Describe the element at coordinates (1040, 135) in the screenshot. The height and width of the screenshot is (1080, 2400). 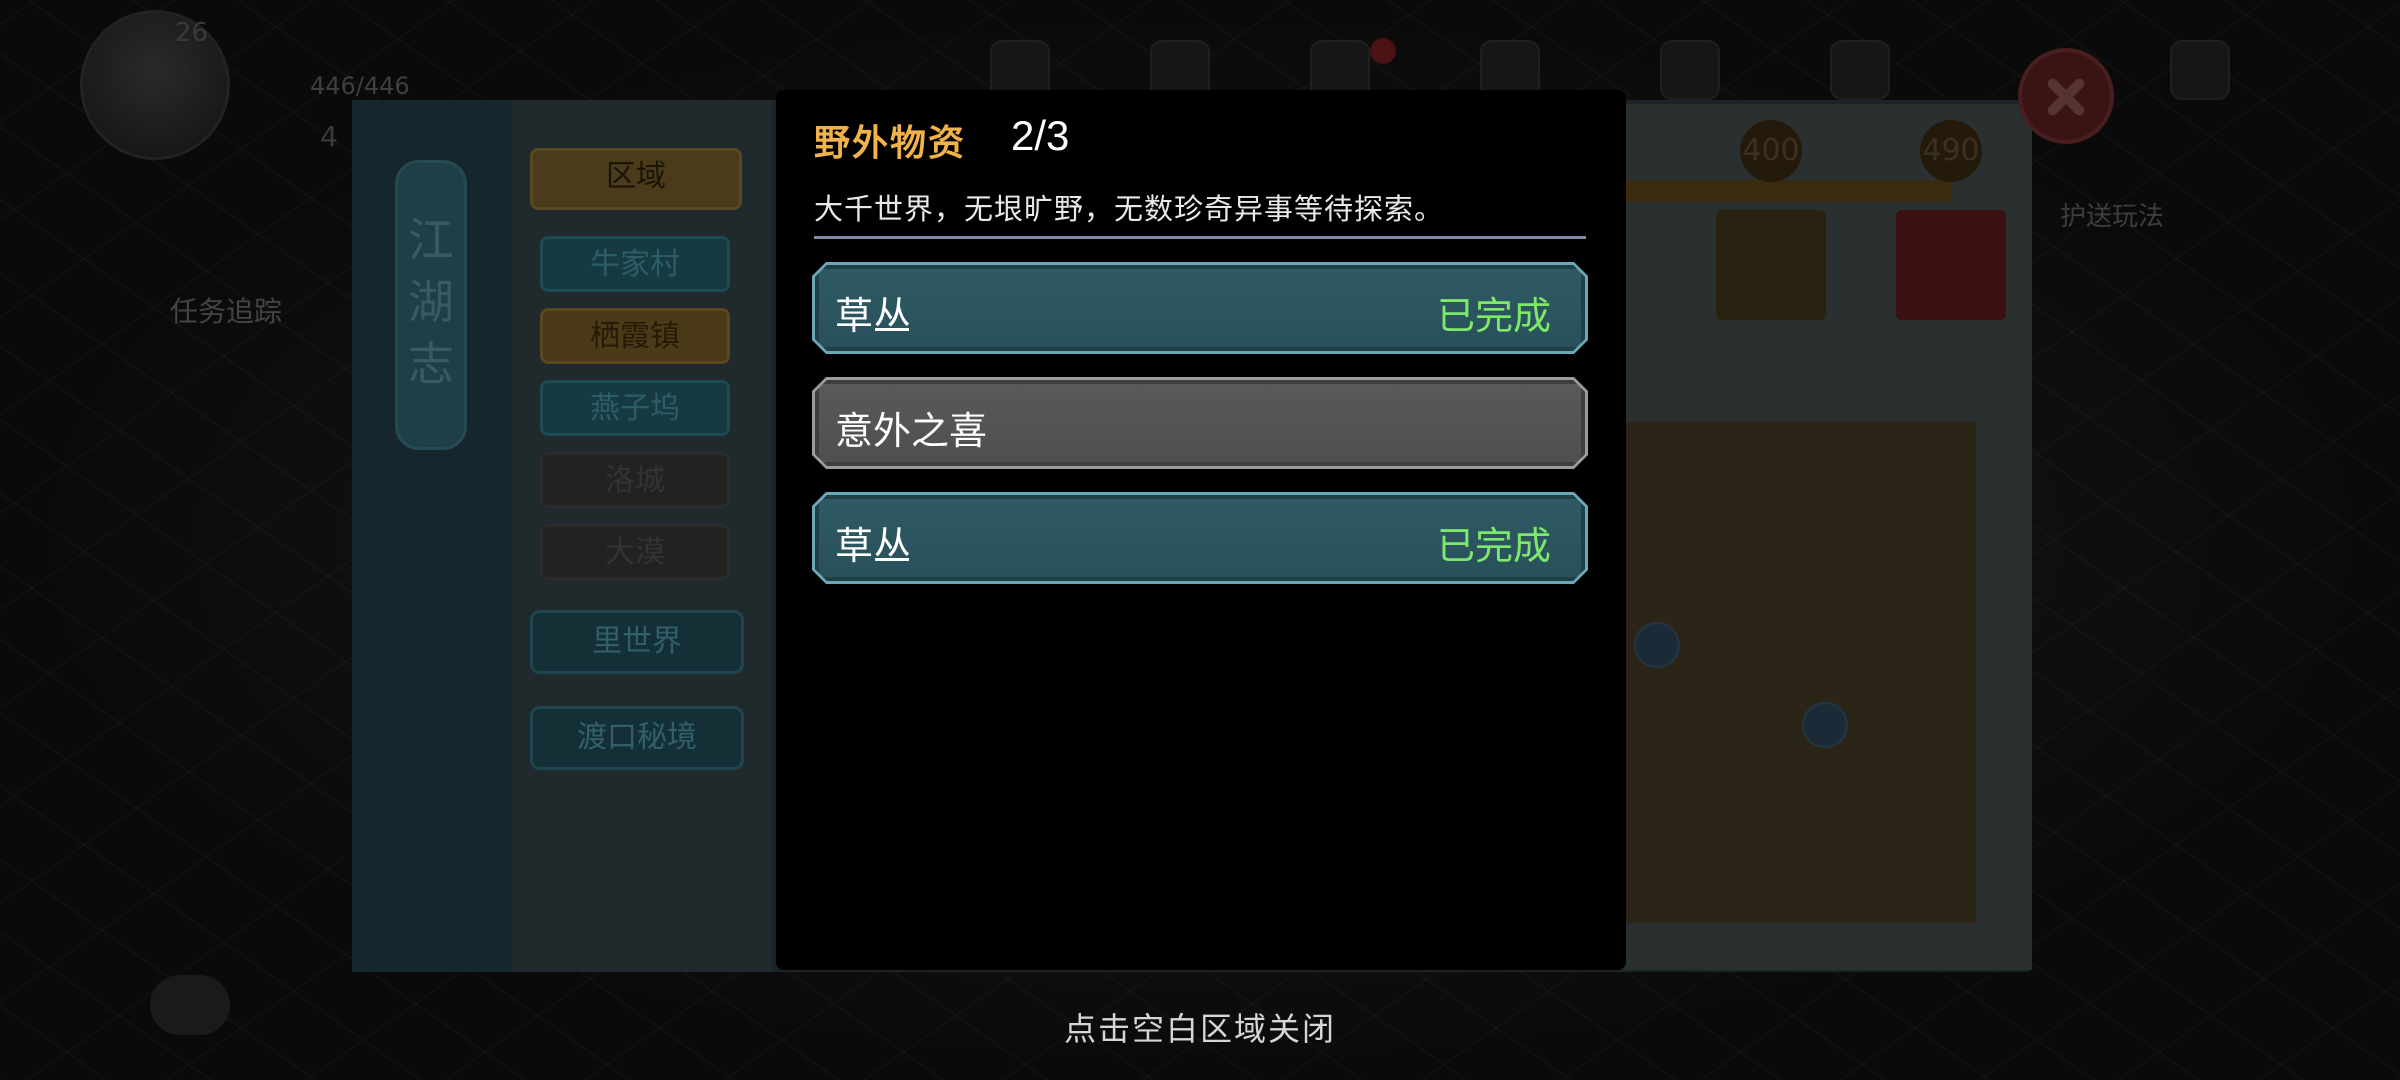
I see `popup-progress-count: 2/3` at that location.